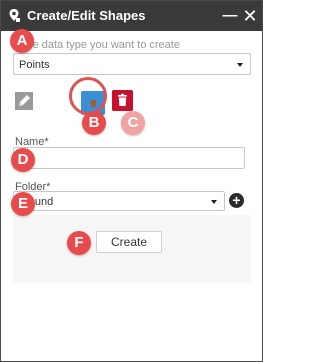  What do you see at coordinates (129, 242) in the screenshot?
I see `create-button: Create` at bounding box center [129, 242].